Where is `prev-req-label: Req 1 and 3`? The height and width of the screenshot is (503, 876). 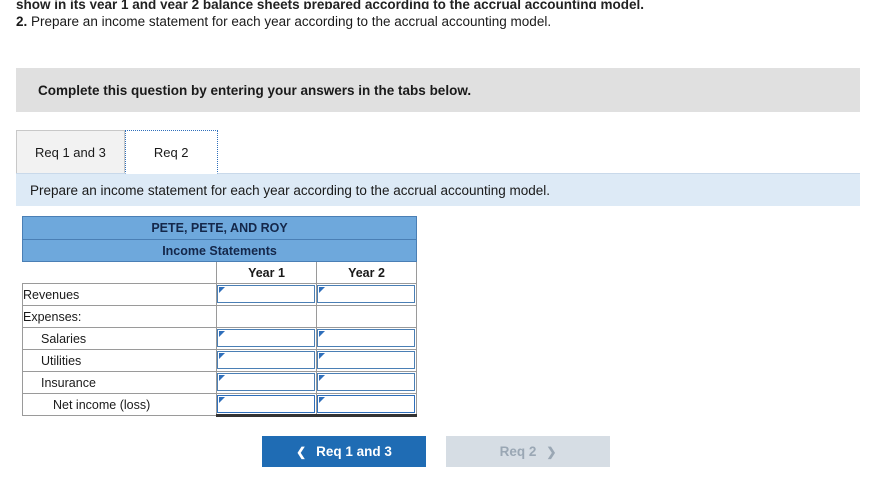 prev-req-label: Req 1 and 3 is located at coordinates (354, 451).